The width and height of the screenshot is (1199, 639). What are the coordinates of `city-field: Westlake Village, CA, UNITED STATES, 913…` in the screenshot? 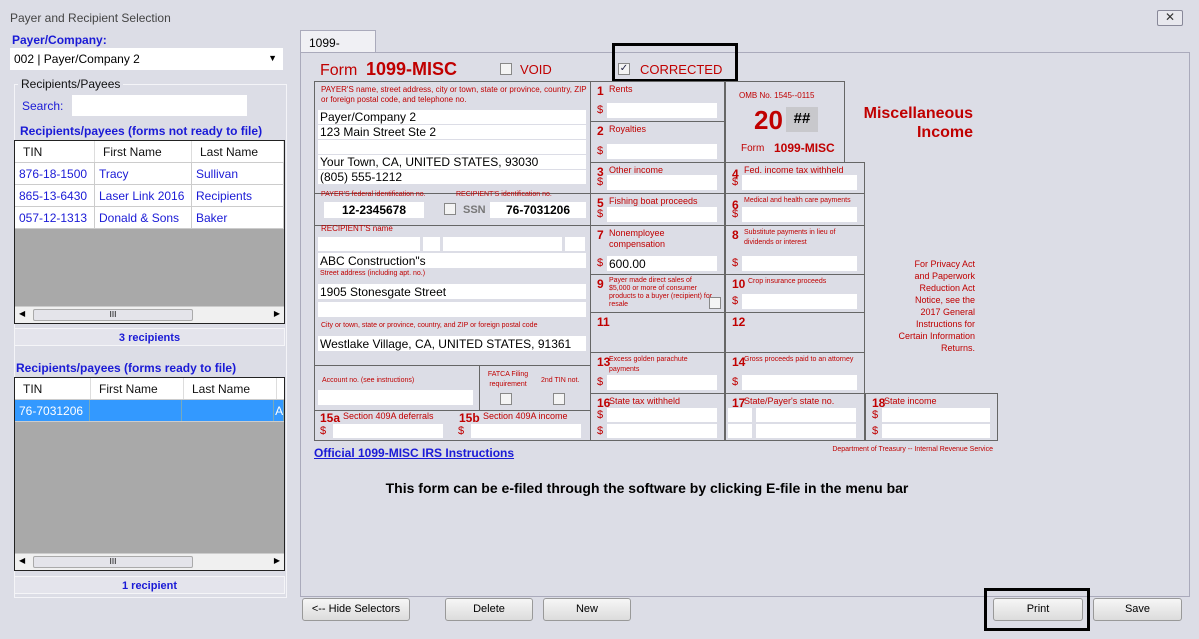 It's located at (452, 343).